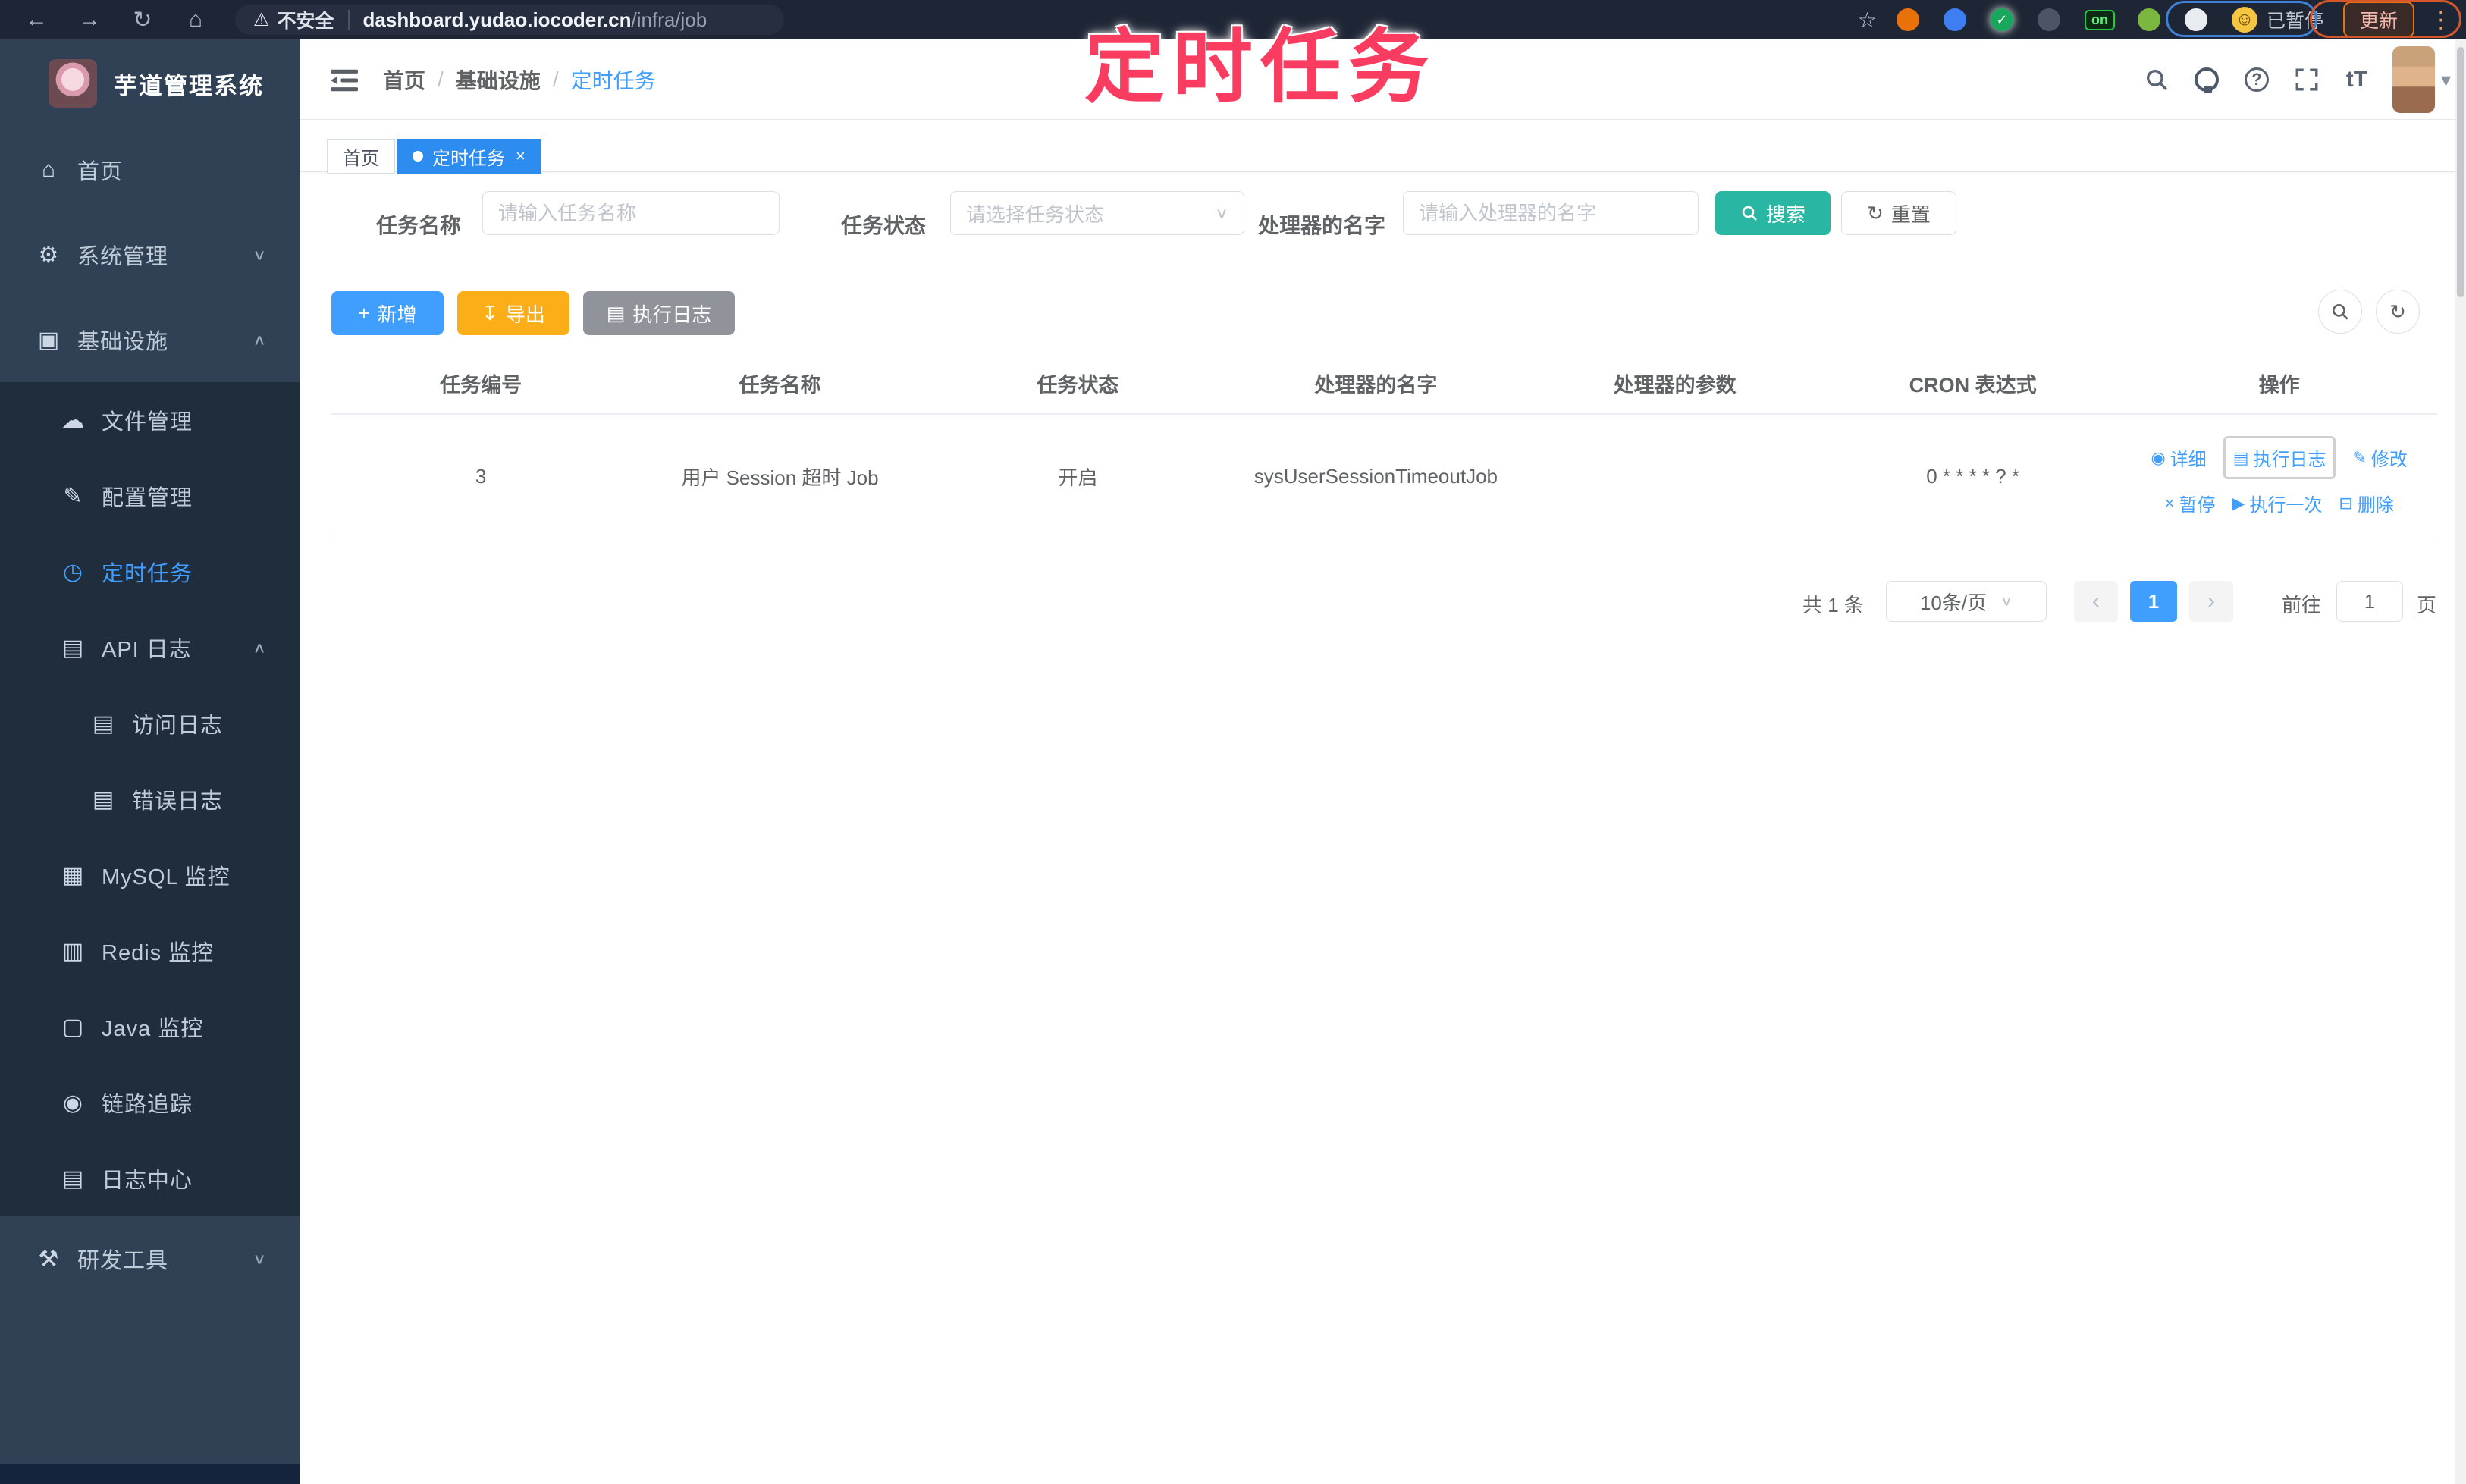 The height and width of the screenshot is (1484, 2466). I want to click on sidebar-bottom-strip, so click(150, 1474).